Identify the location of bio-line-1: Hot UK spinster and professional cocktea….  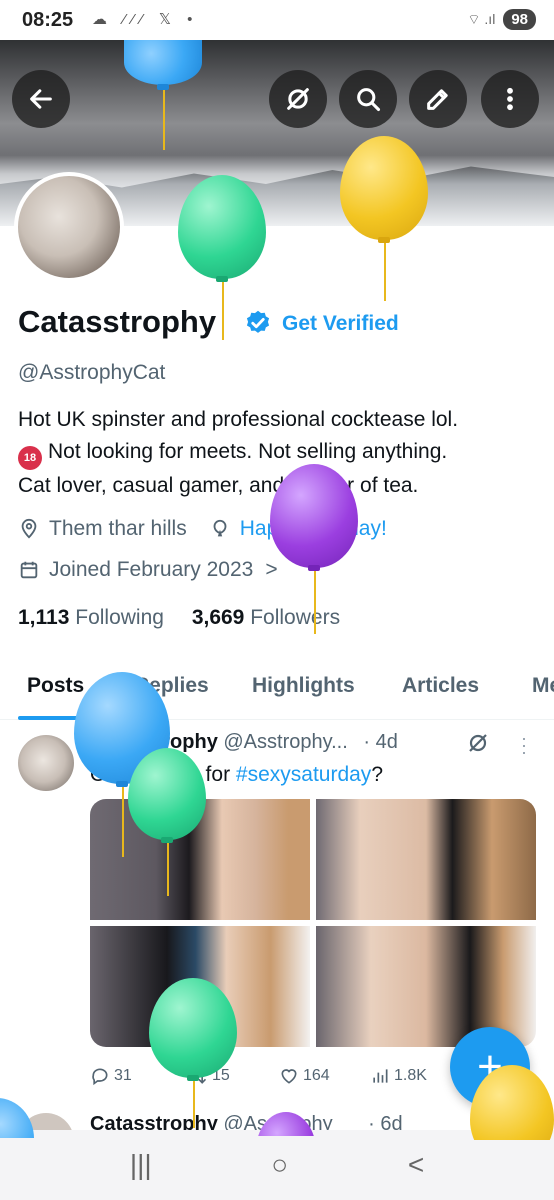
(238, 419).